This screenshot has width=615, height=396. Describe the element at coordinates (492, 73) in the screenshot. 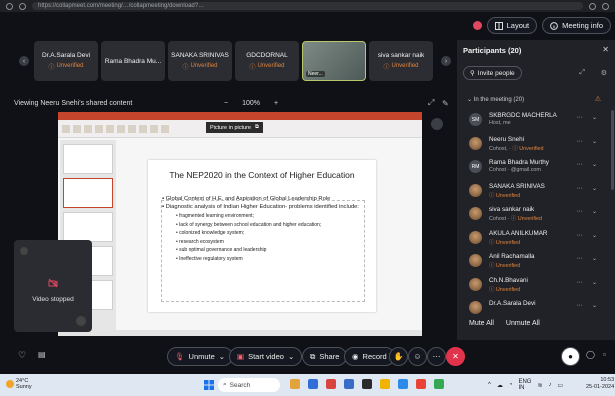

I see `invite-people-button: ⚲ Invite people` at that location.